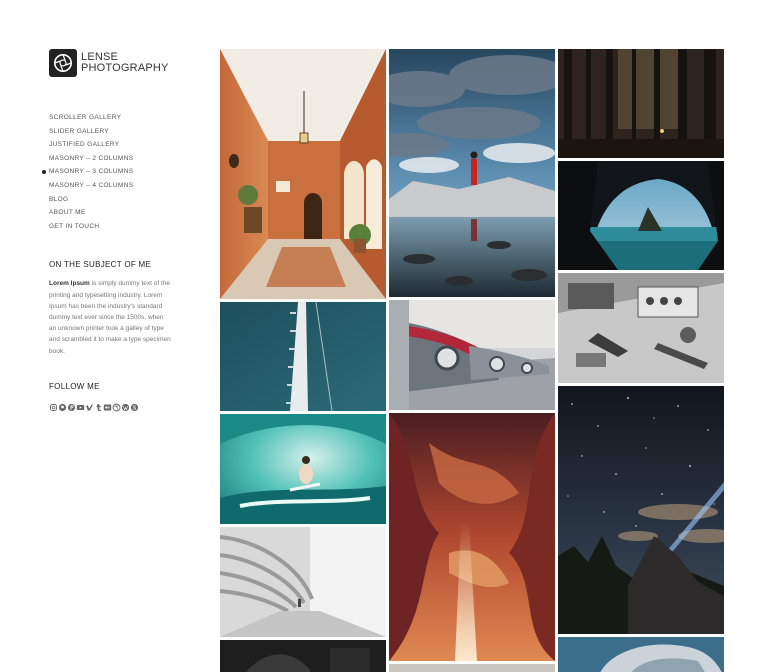 The width and height of the screenshot is (768, 672). I want to click on photo-vintage-cars, so click(472, 355).